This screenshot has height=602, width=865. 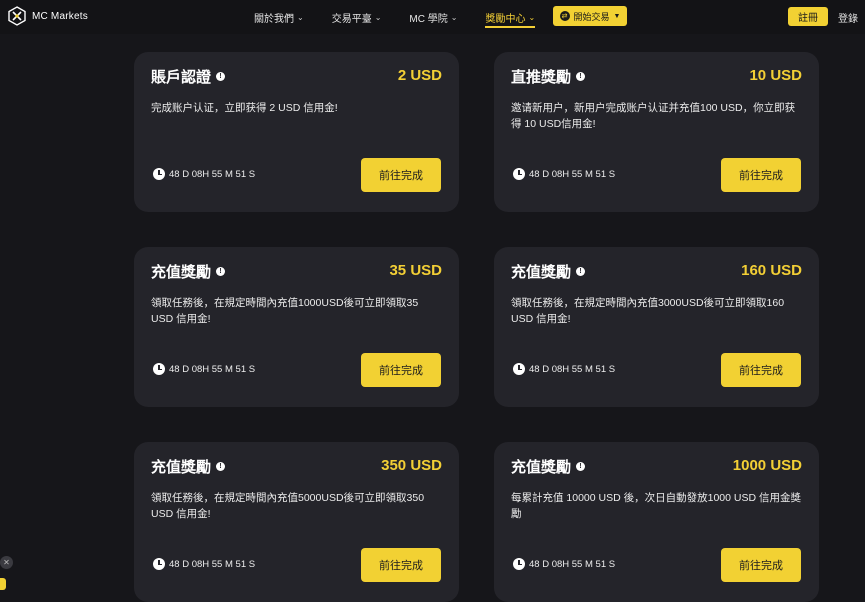 What do you see at coordinates (617, 16) in the screenshot?
I see `caret-down-icon: ▼` at bounding box center [617, 16].